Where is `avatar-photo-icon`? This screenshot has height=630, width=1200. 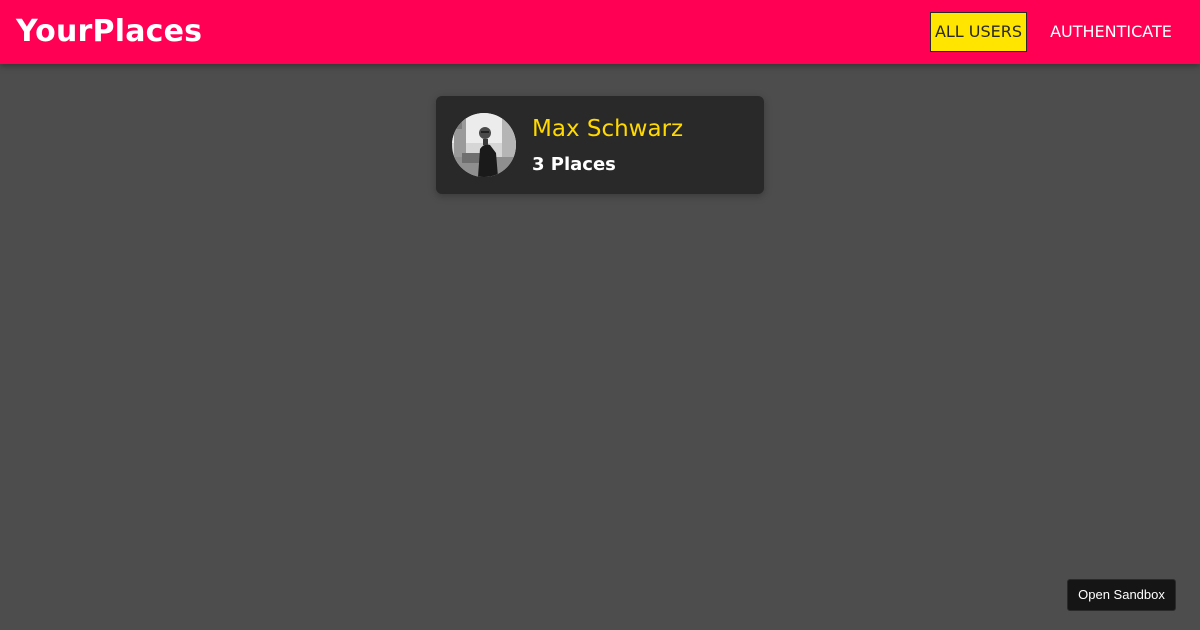 avatar-photo-icon is located at coordinates (484, 145).